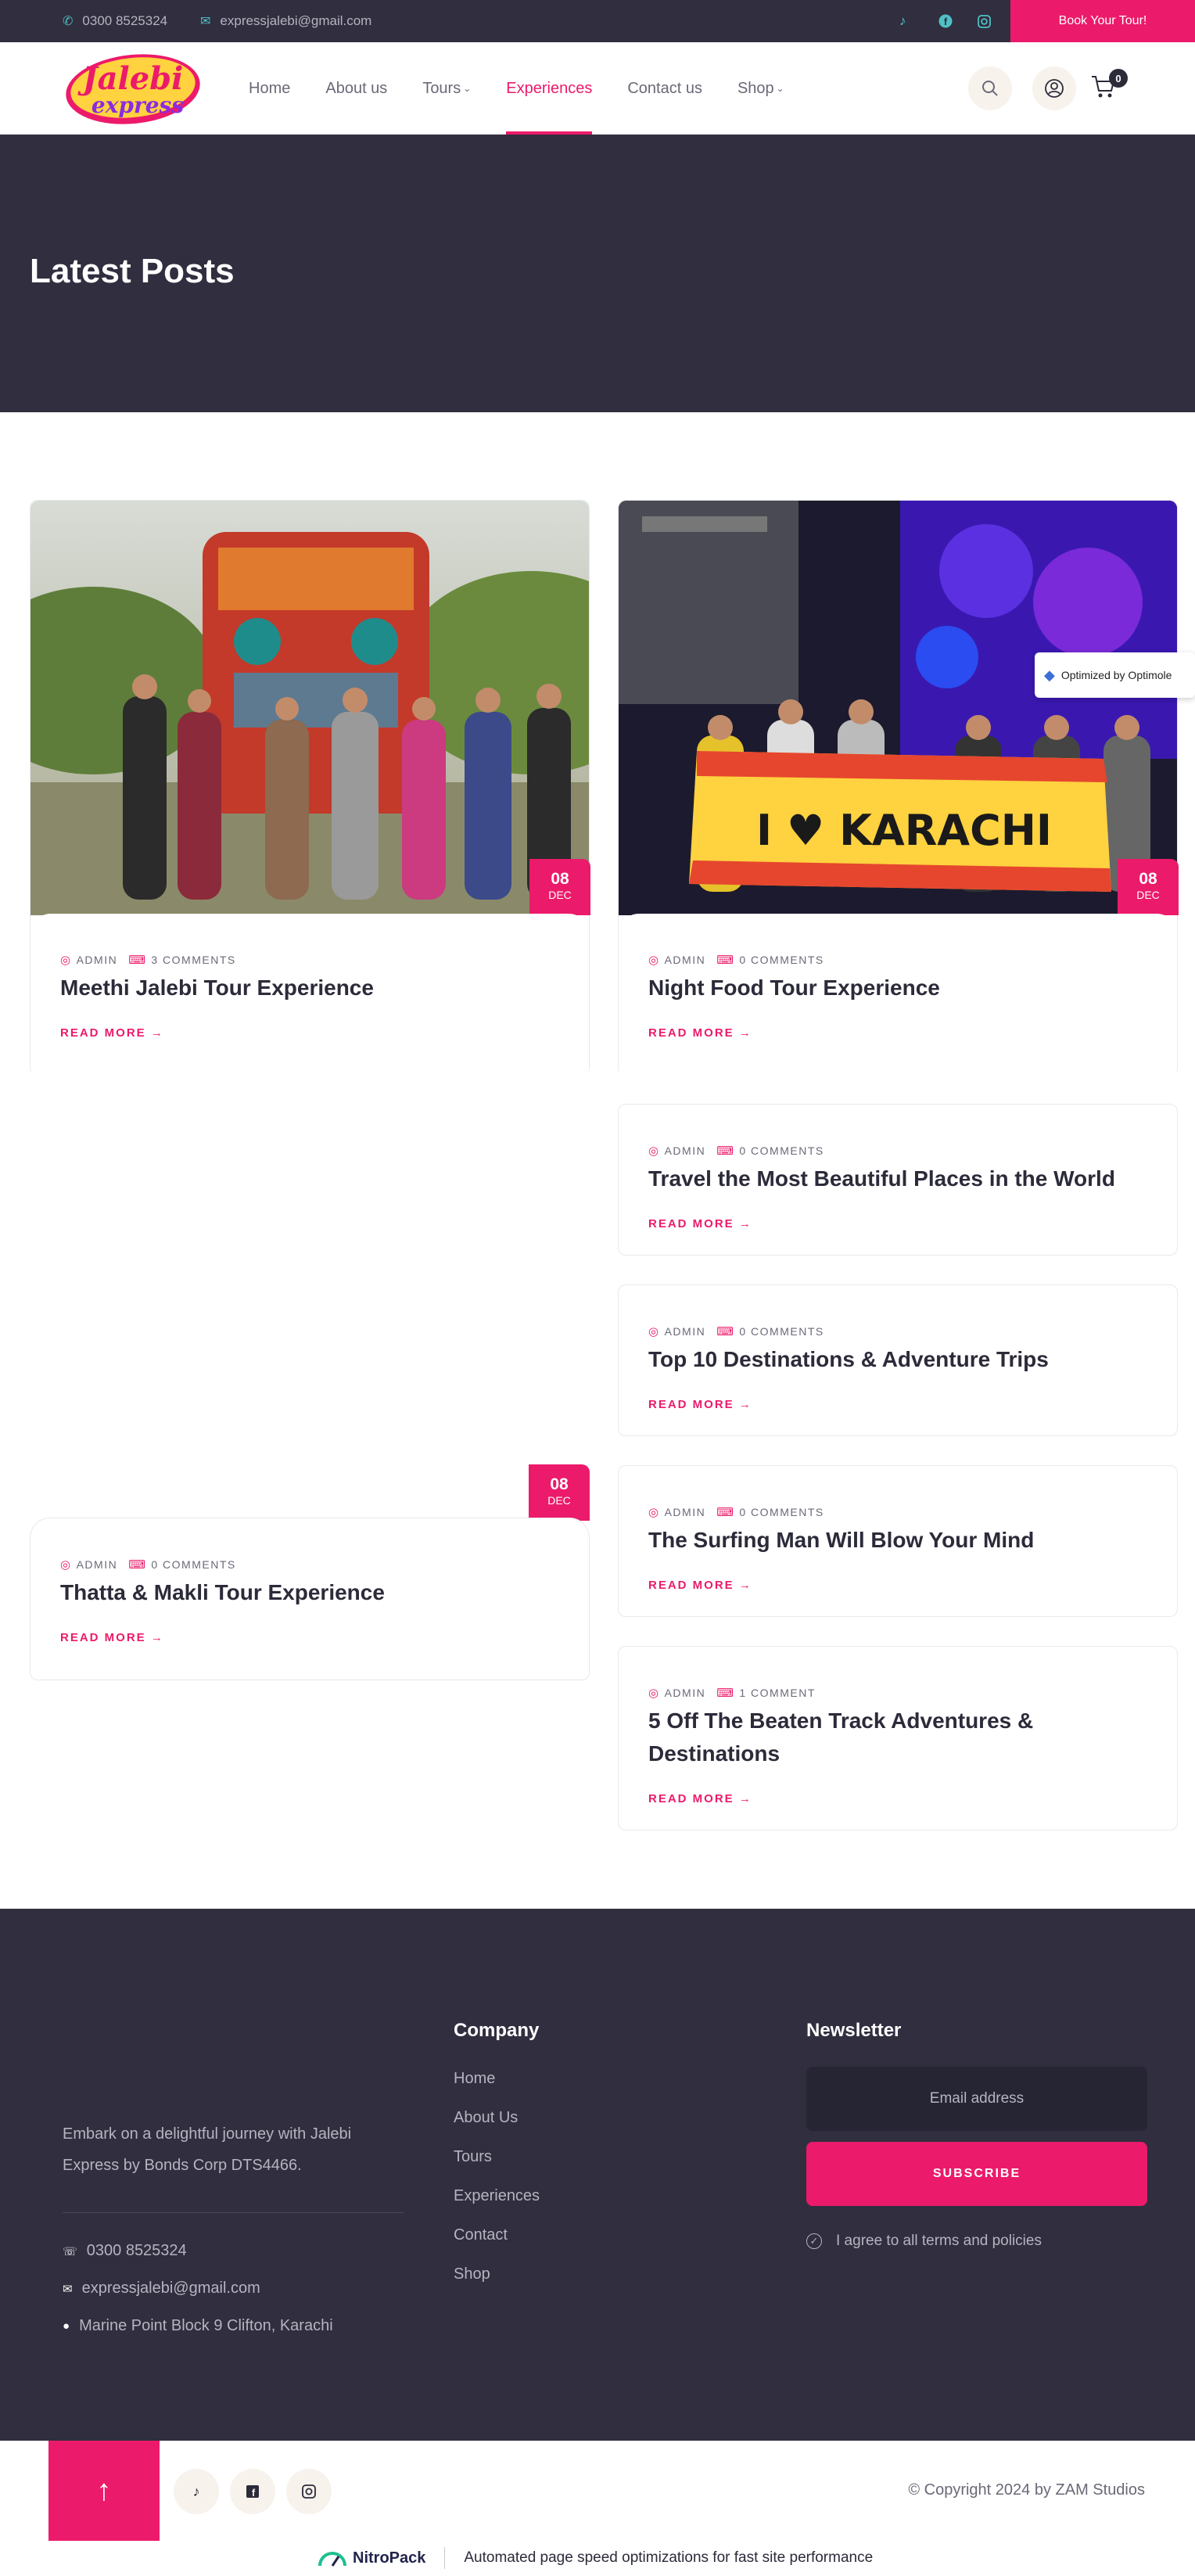  I want to click on nav-shop: Shop ⌄, so click(761, 89).